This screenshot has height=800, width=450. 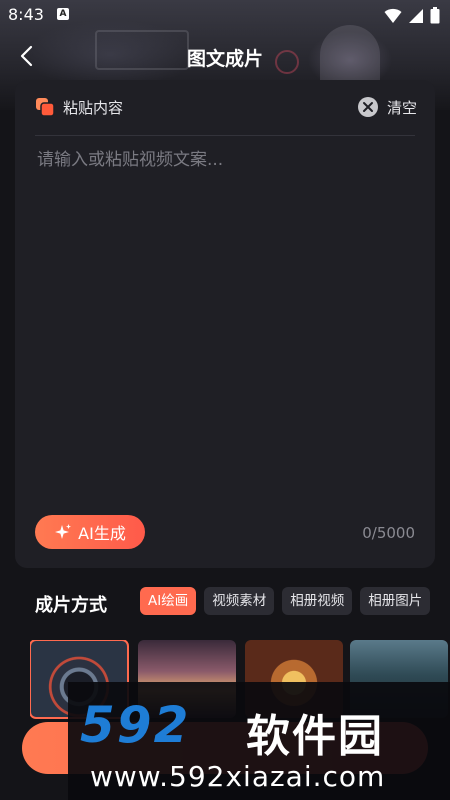 I want to click on divider, so click(x=225, y=135).